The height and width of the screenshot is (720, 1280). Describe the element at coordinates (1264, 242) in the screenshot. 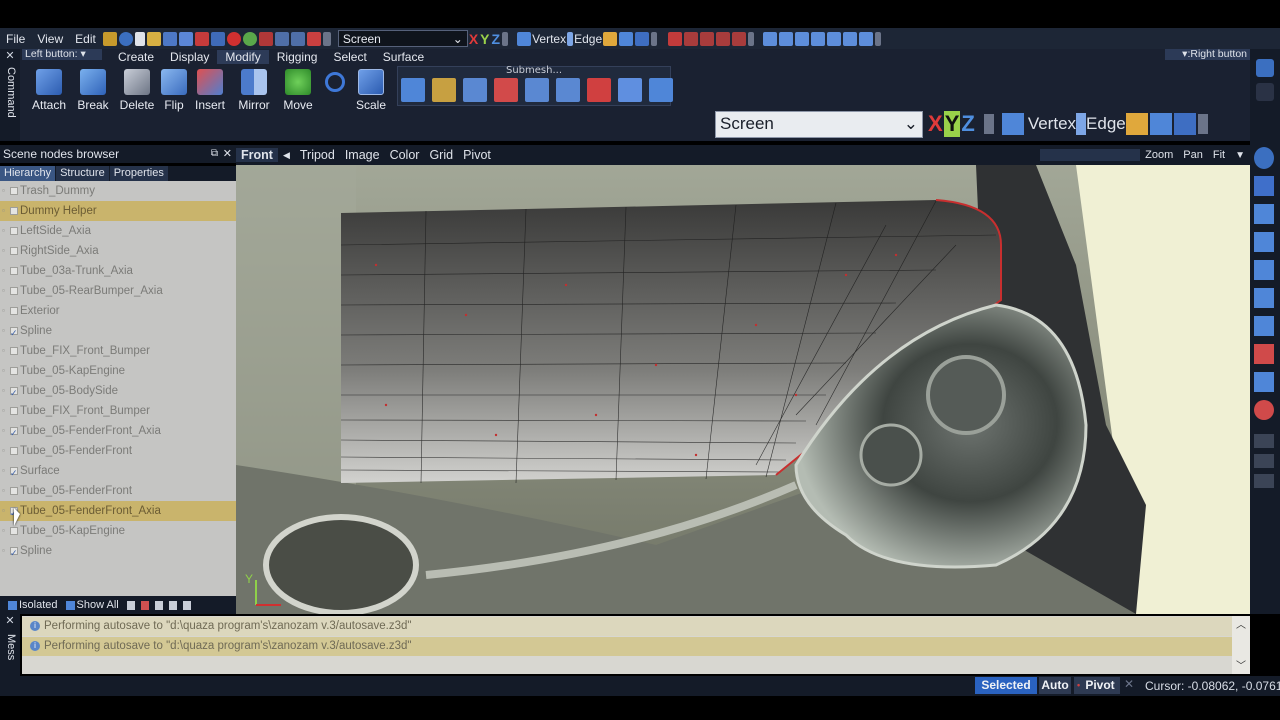

I see `bend-tool-icon` at that location.